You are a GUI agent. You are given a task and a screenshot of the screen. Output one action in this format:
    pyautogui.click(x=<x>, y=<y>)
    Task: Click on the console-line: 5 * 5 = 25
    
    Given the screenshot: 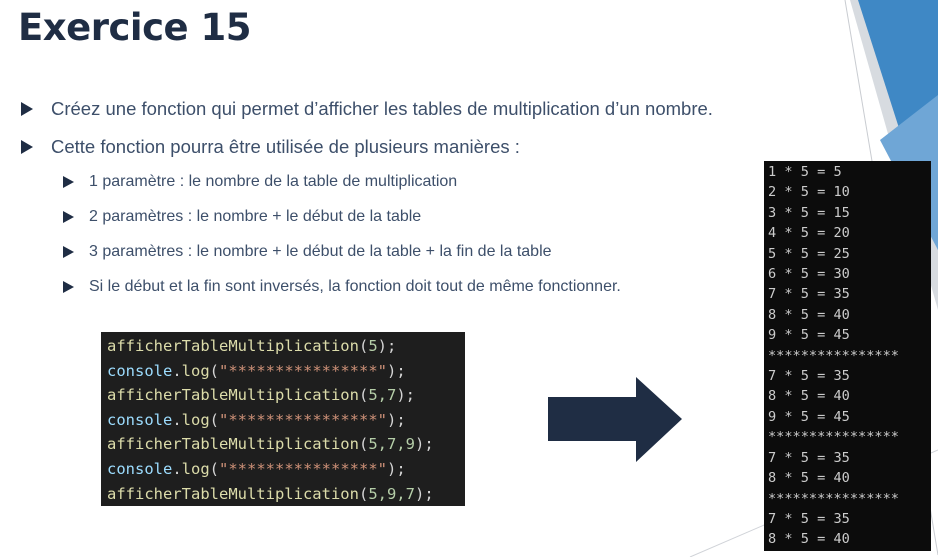 What is the action you would take?
    pyautogui.click(x=809, y=253)
    